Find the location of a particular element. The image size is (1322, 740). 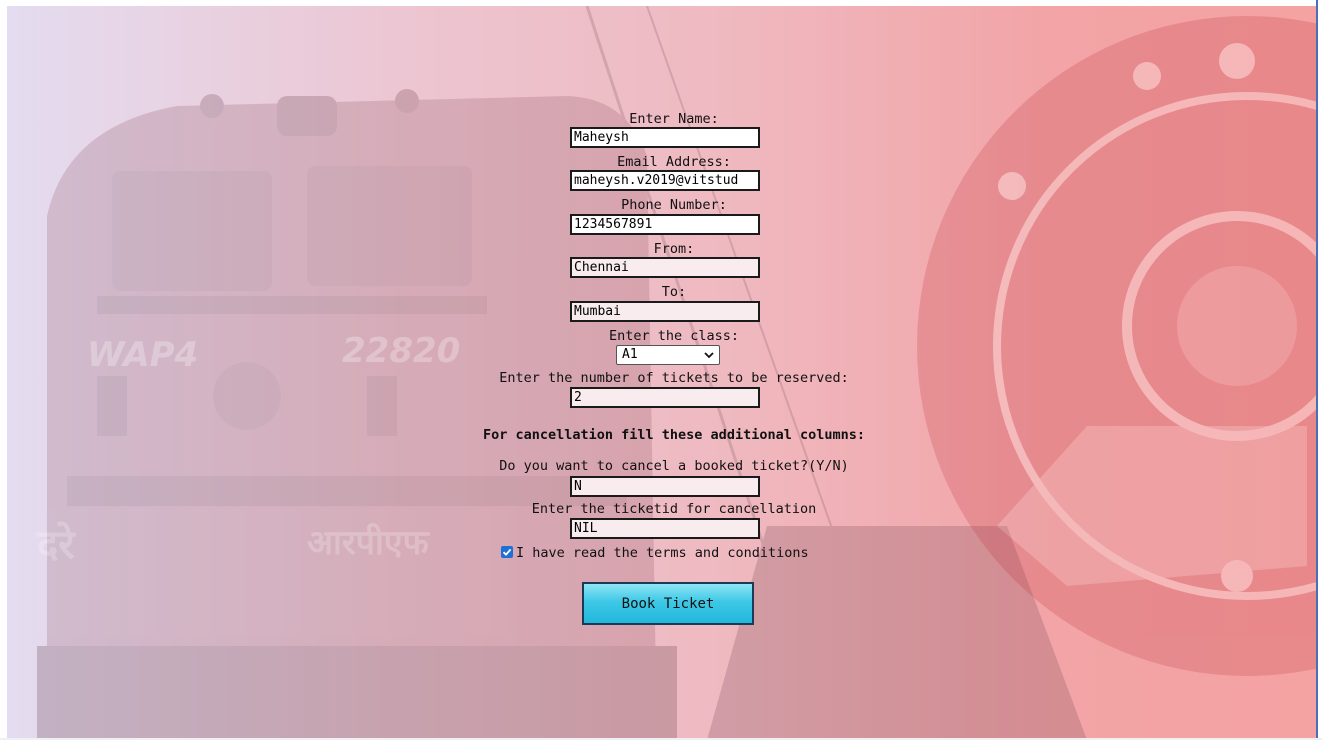

window-right-border is located at coordinates (1317, 370).